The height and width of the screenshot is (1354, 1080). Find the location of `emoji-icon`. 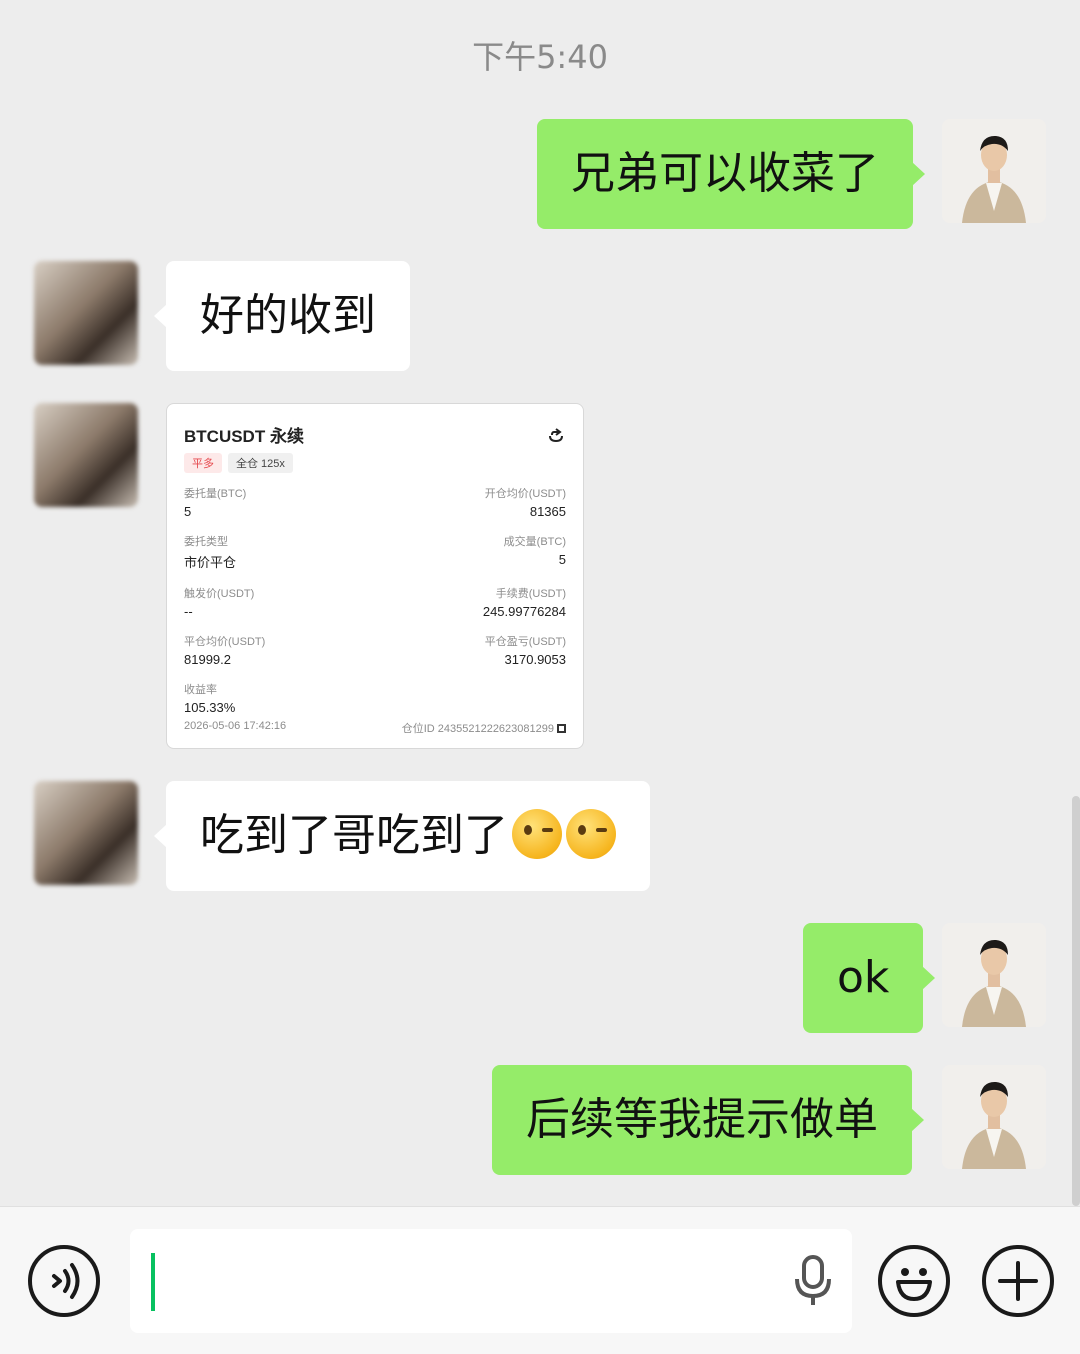

emoji-icon is located at coordinates (914, 1284).